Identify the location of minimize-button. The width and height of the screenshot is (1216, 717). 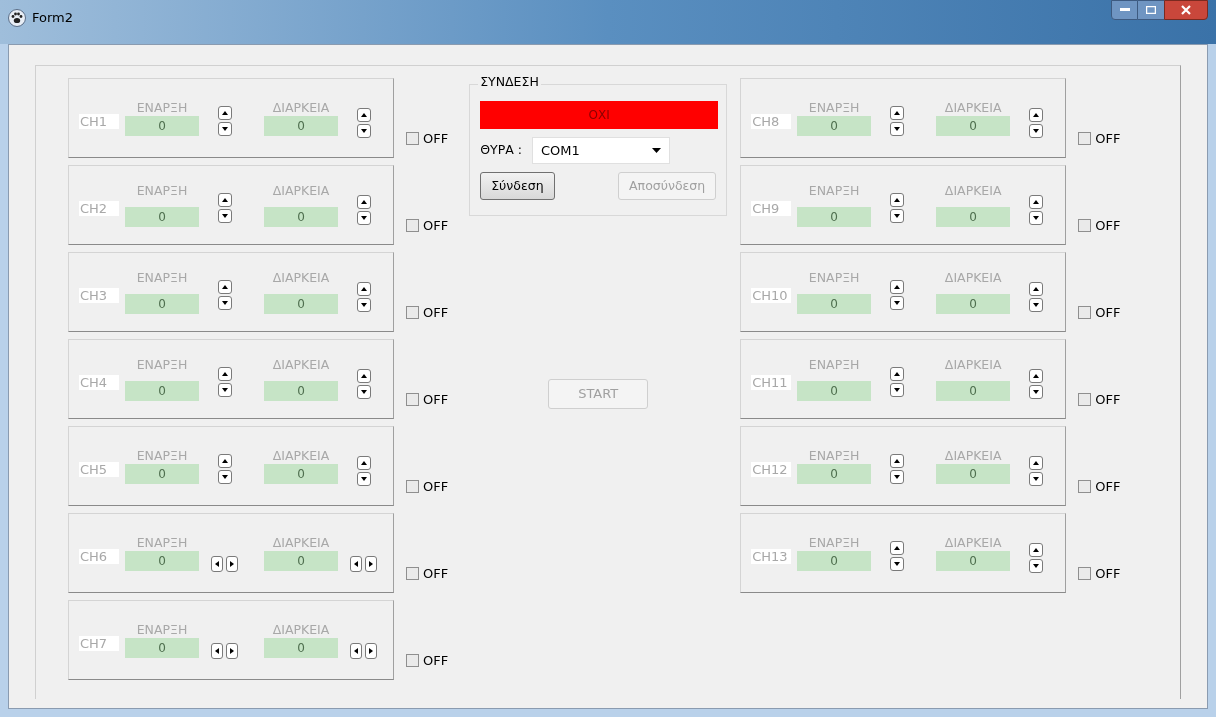
(1124, 10).